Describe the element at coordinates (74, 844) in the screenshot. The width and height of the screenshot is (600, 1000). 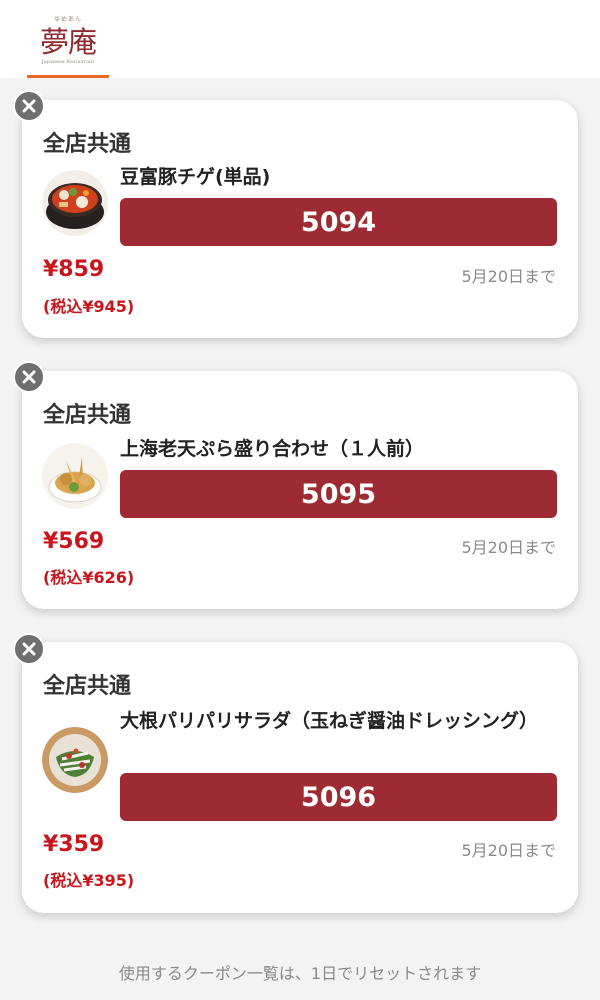
I see `coupon-price: ¥359` at that location.